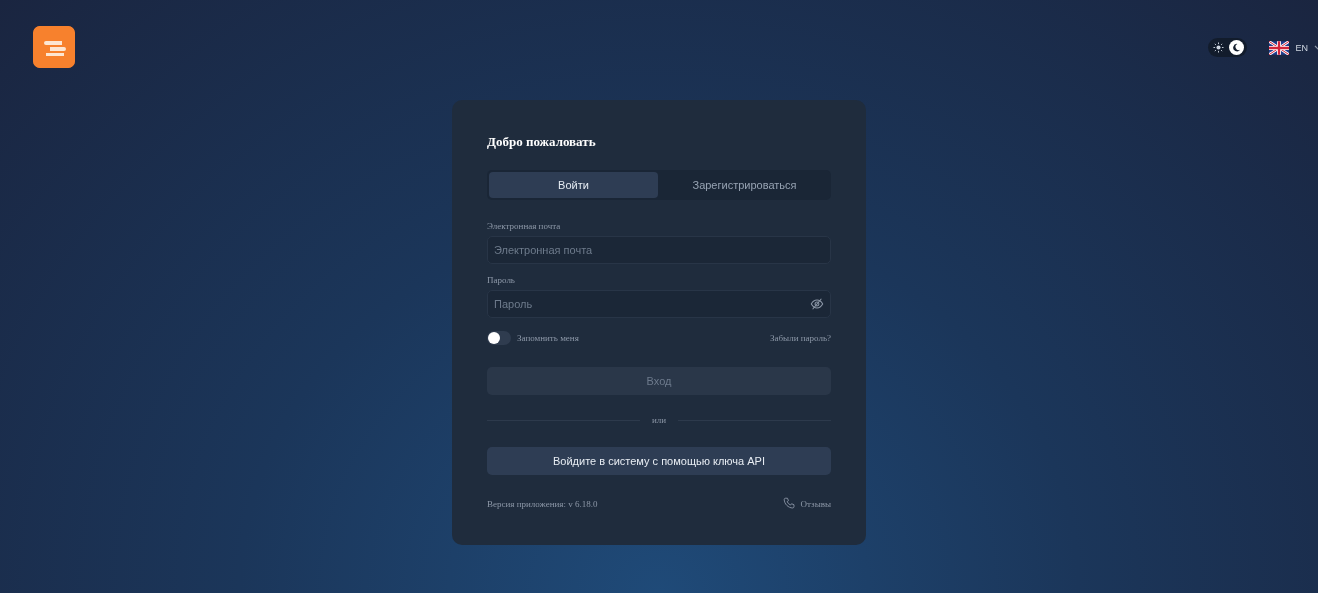 This screenshot has width=1318, height=593. Describe the element at coordinates (800, 338) in the screenshot. I see `forgot-password-link: Забыли пароль?` at that location.